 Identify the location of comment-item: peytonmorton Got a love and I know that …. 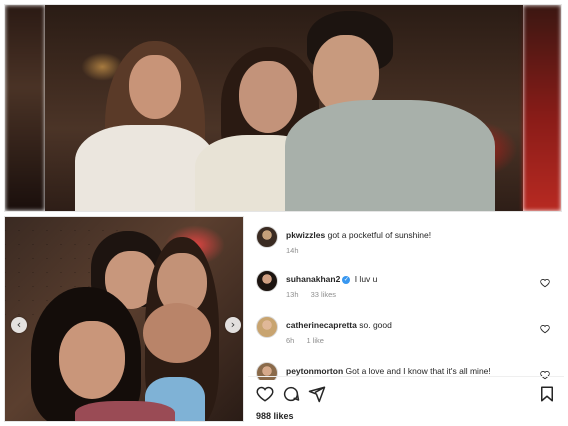
(406, 371).